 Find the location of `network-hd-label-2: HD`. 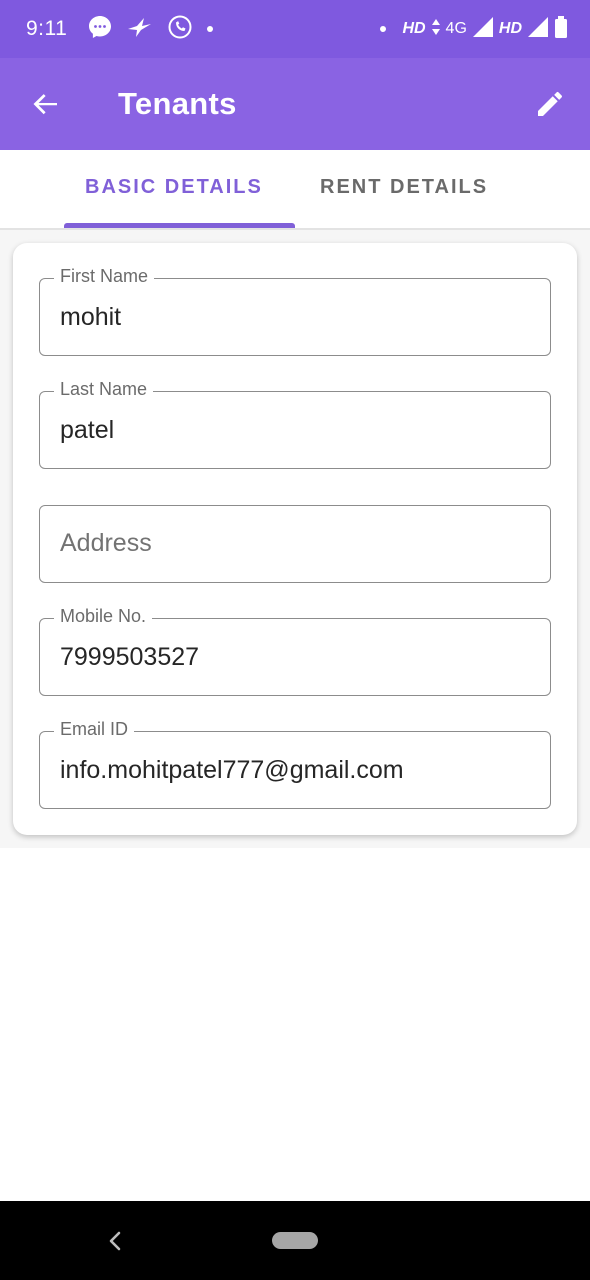

network-hd-label-2: HD is located at coordinates (510, 28).